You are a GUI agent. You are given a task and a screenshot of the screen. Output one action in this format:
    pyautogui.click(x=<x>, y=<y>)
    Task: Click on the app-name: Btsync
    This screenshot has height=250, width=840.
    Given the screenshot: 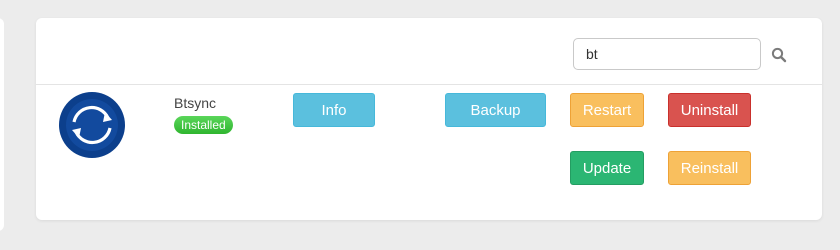 What is the action you would take?
    pyautogui.click(x=195, y=103)
    